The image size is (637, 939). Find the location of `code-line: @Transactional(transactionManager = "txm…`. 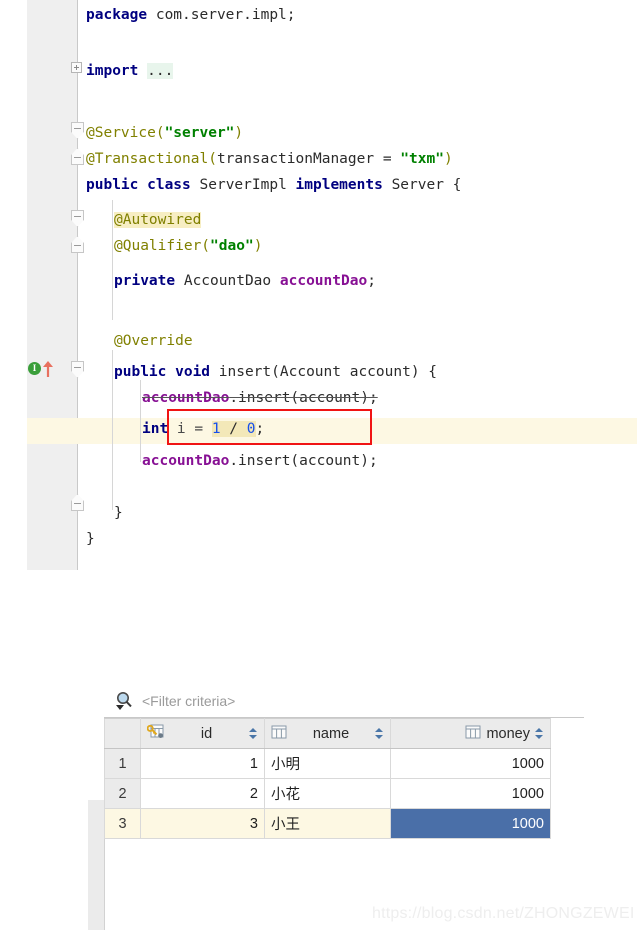

code-line: @Transactional(transactionManager = "txm… is located at coordinates (269, 159).